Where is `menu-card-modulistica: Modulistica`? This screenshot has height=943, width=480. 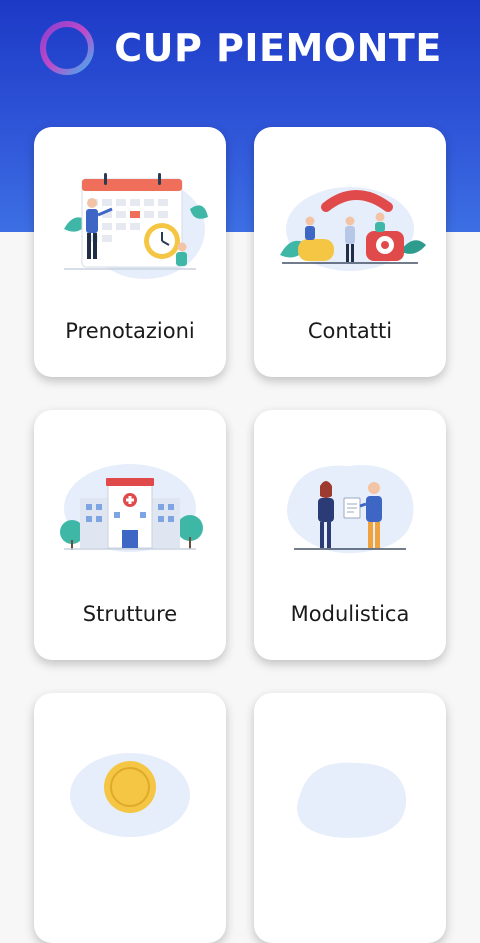 menu-card-modulistica: Modulistica is located at coordinates (350, 535).